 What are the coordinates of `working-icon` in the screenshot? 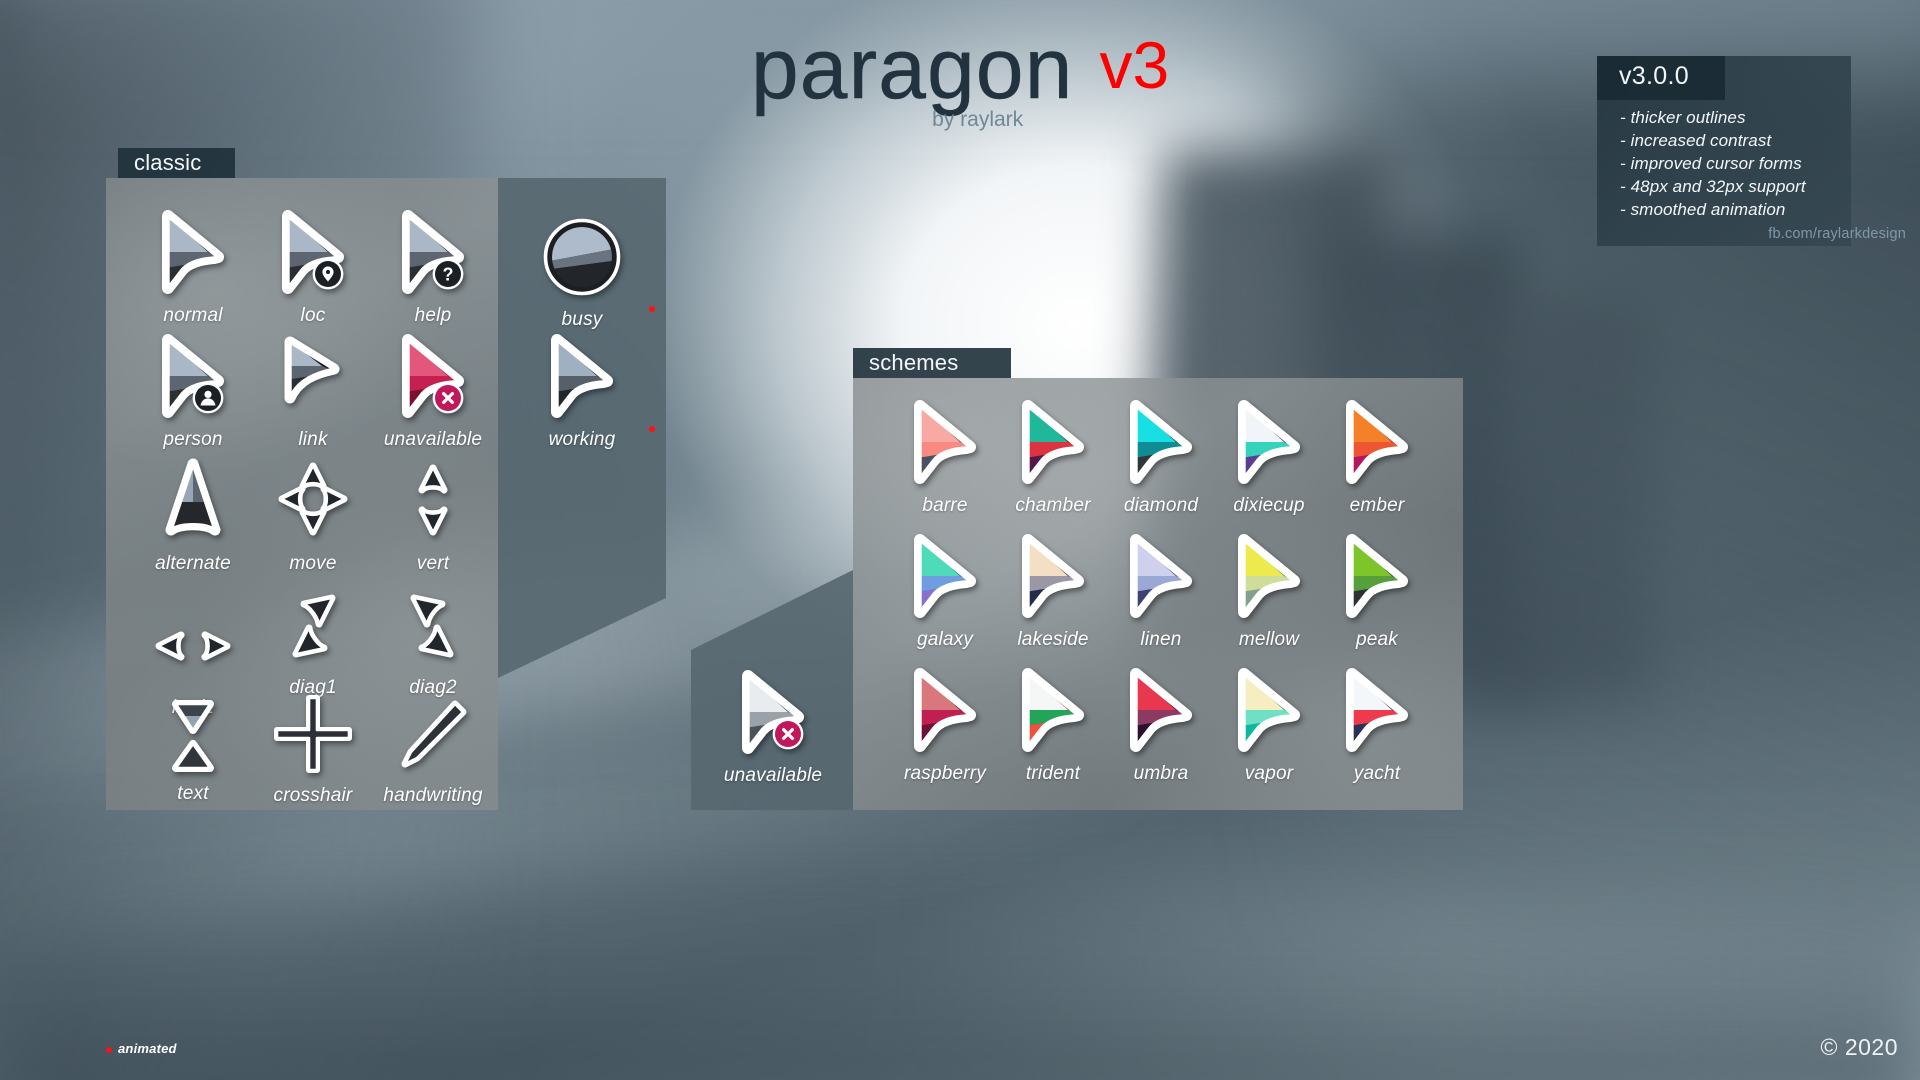 It's located at (582, 377).